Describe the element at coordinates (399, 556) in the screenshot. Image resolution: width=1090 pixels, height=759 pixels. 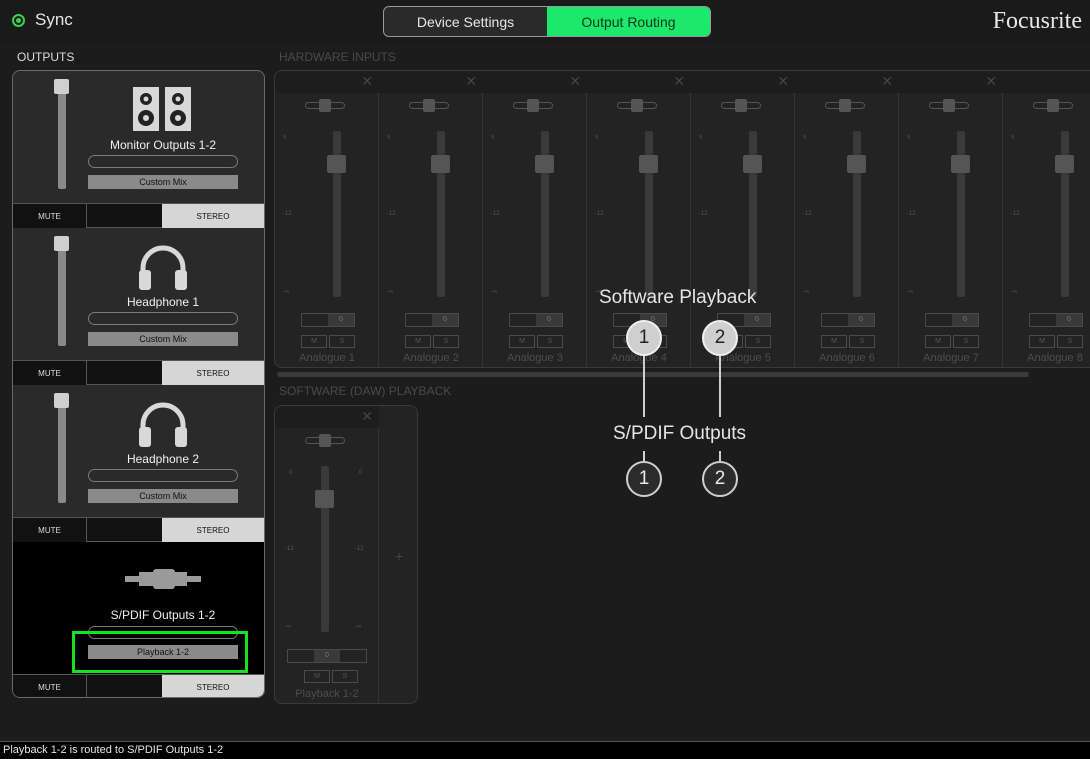
I see `add-channel-icon: +` at that location.